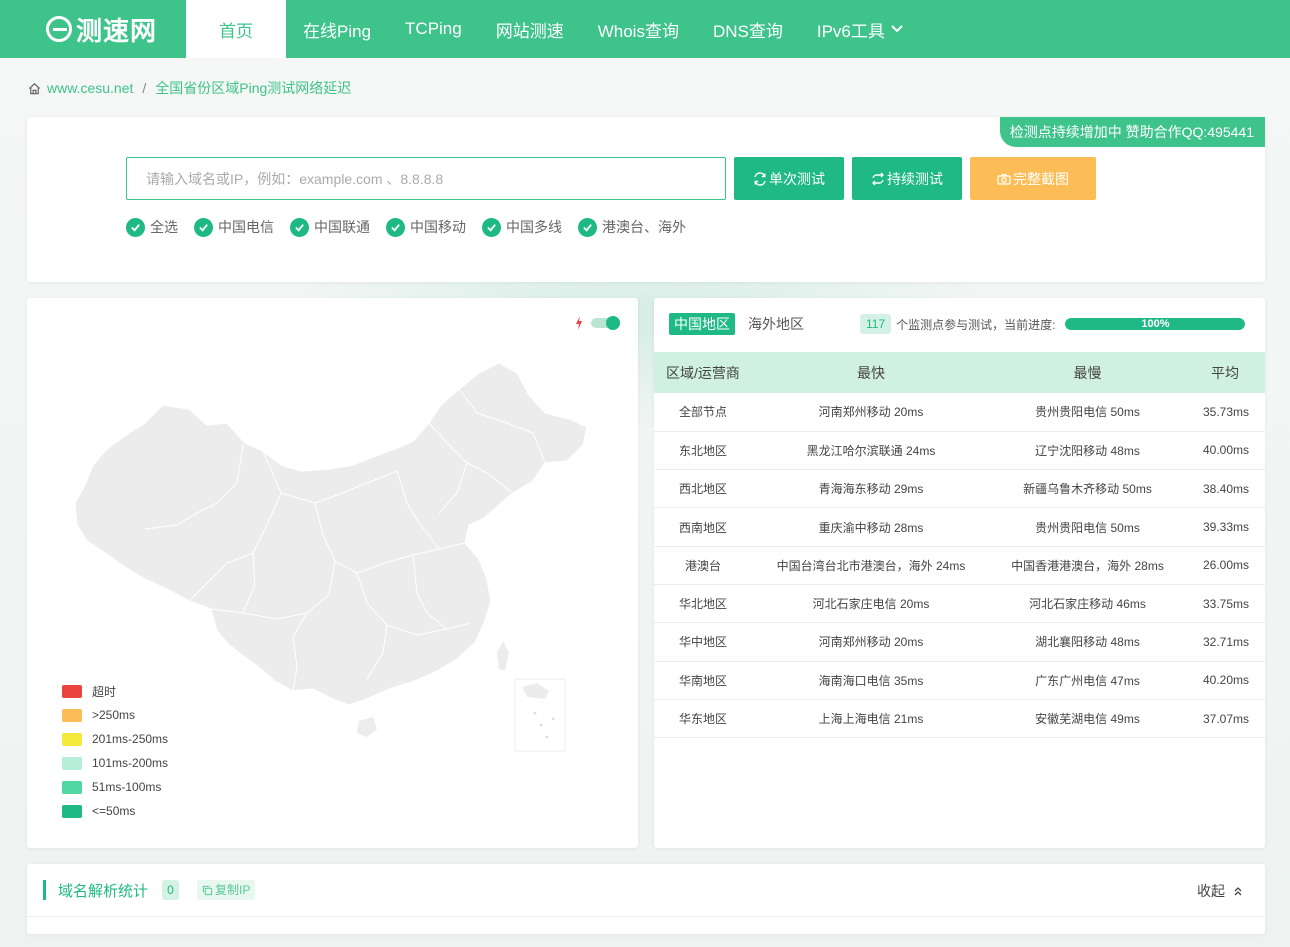  I want to click on nav-label: TCPing, so click(433, 28).